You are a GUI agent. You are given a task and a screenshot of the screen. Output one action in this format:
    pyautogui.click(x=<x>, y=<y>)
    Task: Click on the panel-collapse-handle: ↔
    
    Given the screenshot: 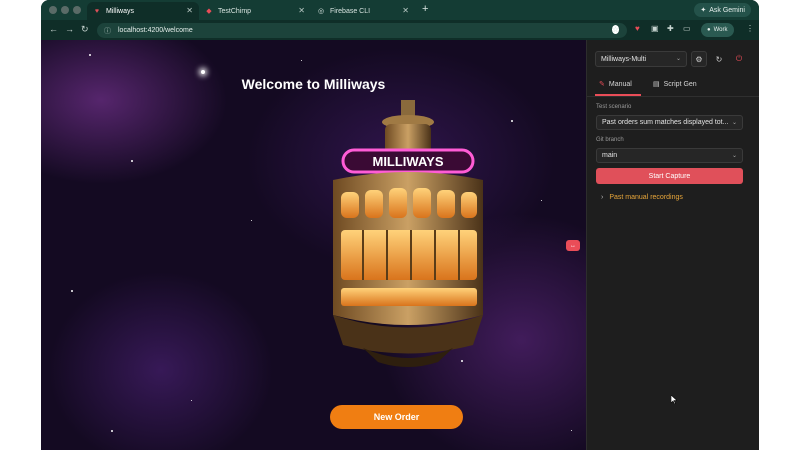 What is the action you would take?
    pyautogui.click(x=573, y=245)
    